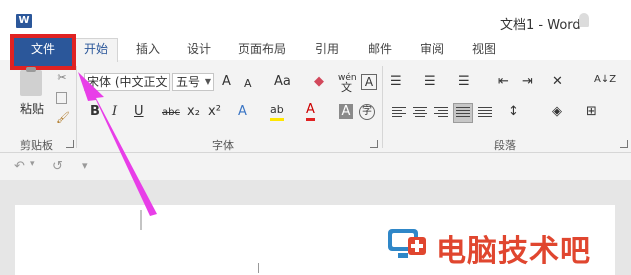 The height and width of the screenshot is (275, 631). What do you see at coordinates (513, 112) in the screenshot?
I see `line-spacing-icon: ↕` at bounding box center [513, 112].